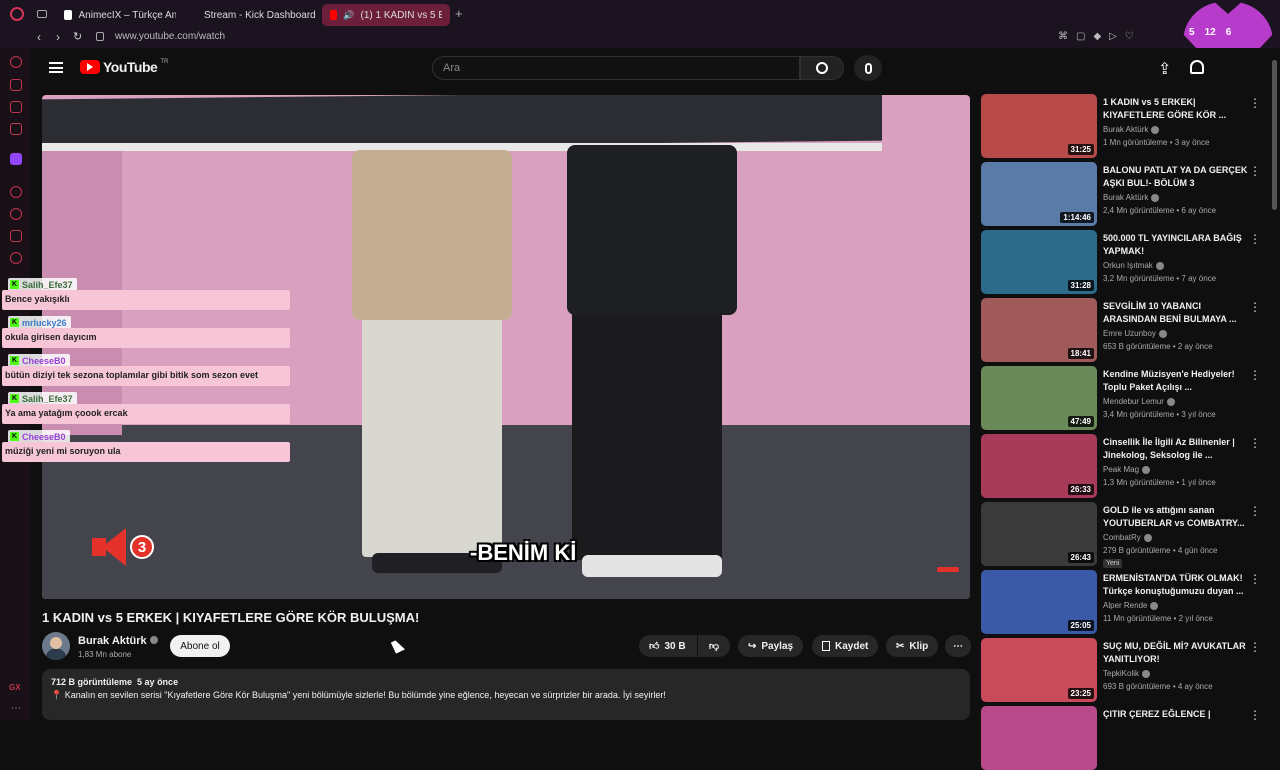 Image resolution: width=1280 pixels, height=770 pixels. Describe the element at coordinates (17, 14) in the screenshot. I see `opera-logo-icon` at that location.